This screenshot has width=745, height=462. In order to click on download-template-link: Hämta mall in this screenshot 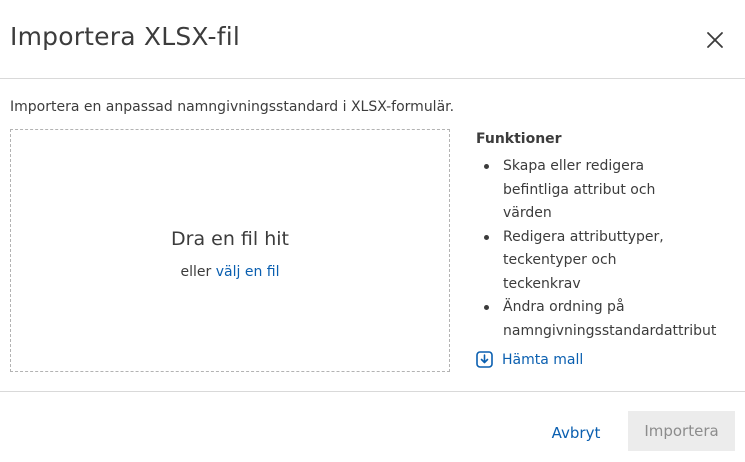, I will do `click(529, 359)`.